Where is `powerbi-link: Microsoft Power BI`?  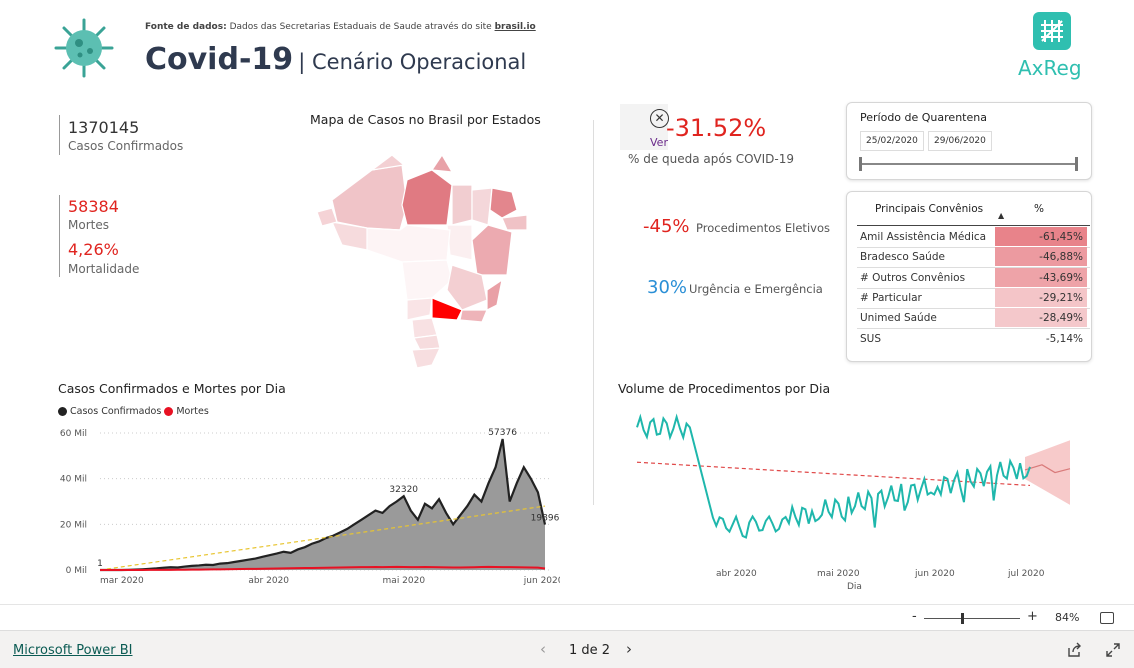 powerbi-link: Microsoft Power BI is located at coordinates (72, 650).